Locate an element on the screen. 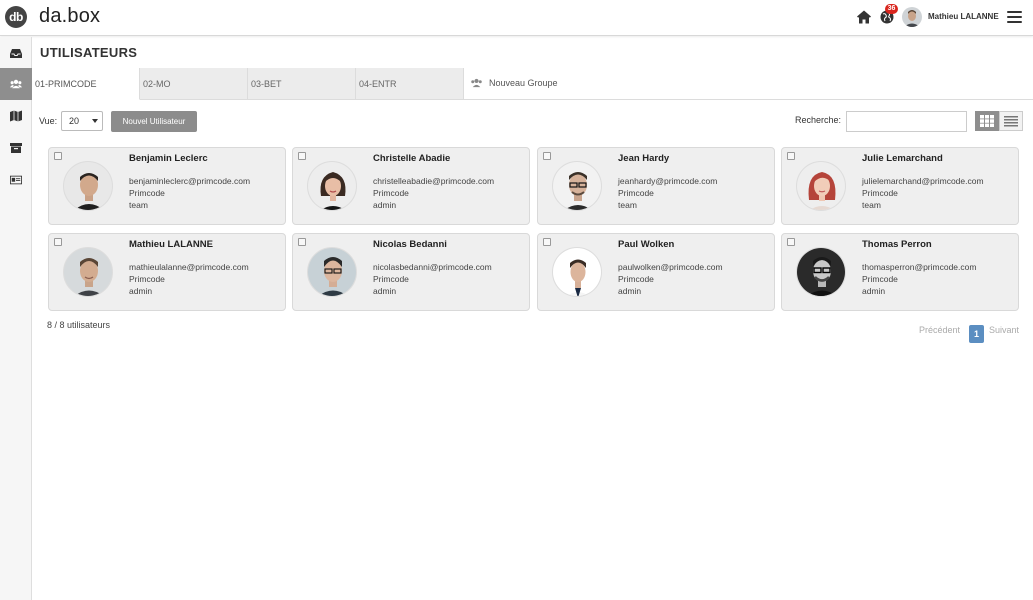 The height and width of the screenshot is (600, 1033). inbox-icon is located at coordinates (16, 53).